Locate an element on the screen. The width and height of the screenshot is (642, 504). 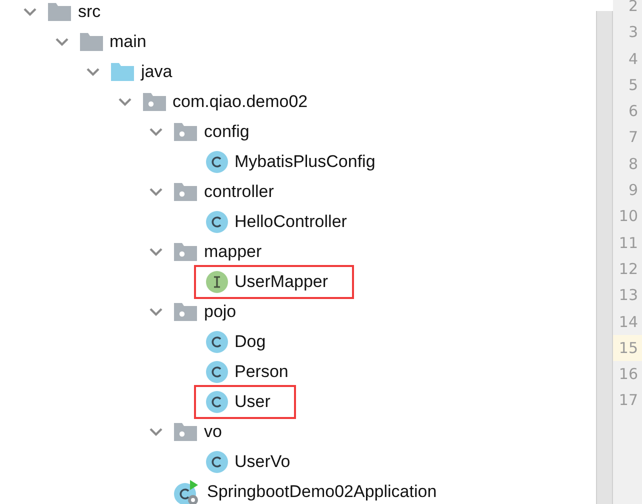
tree-item-label: vo is located at coordinates (213, 432).